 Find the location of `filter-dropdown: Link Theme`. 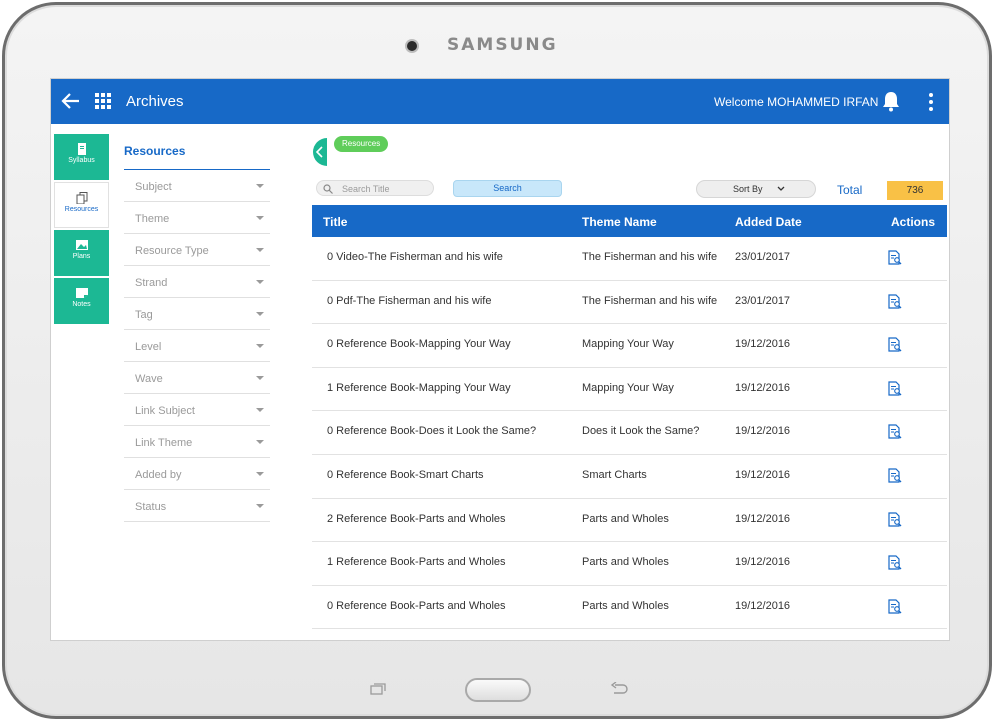

filter-dropdown: Link Theme is located at coordinates (197, 442).